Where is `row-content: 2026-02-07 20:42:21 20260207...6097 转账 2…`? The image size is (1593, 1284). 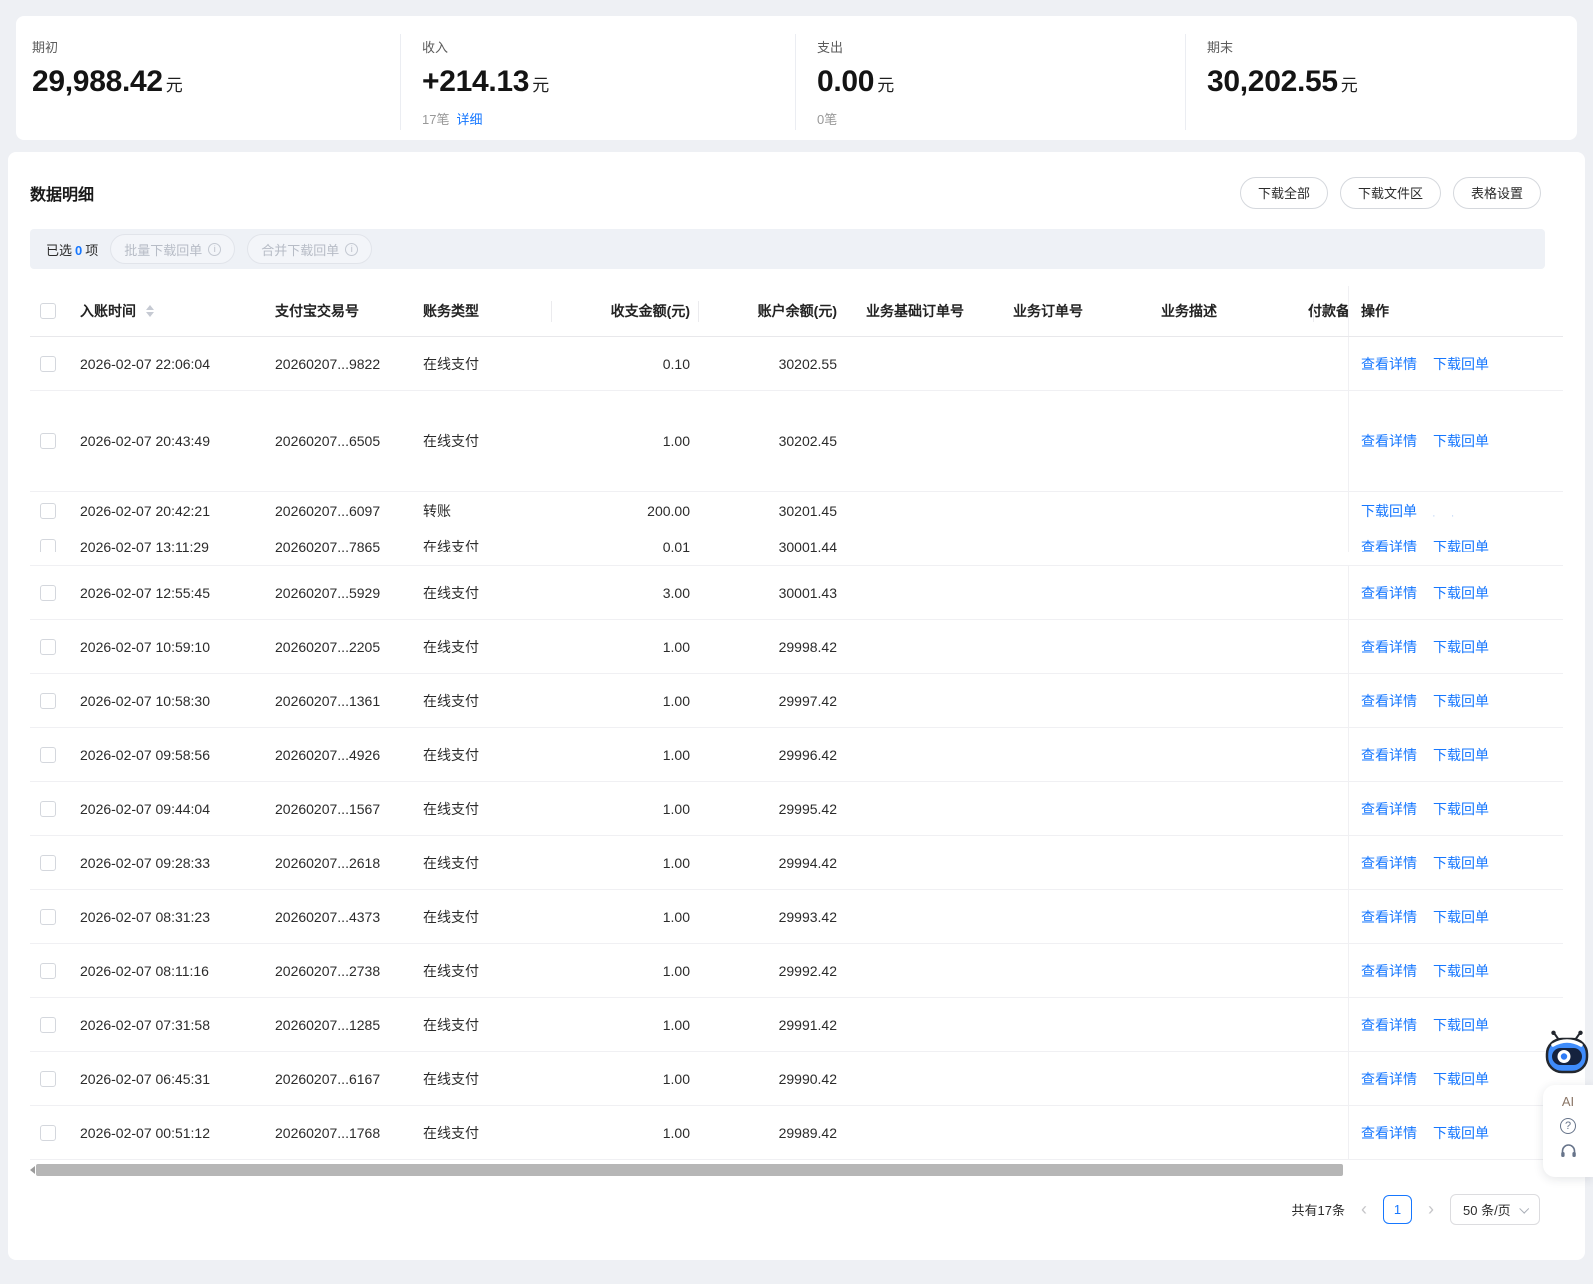
row-content: 2026-02-07 20:42:21 20260207...6097 转账 2… is located at coordinates (796, 510).